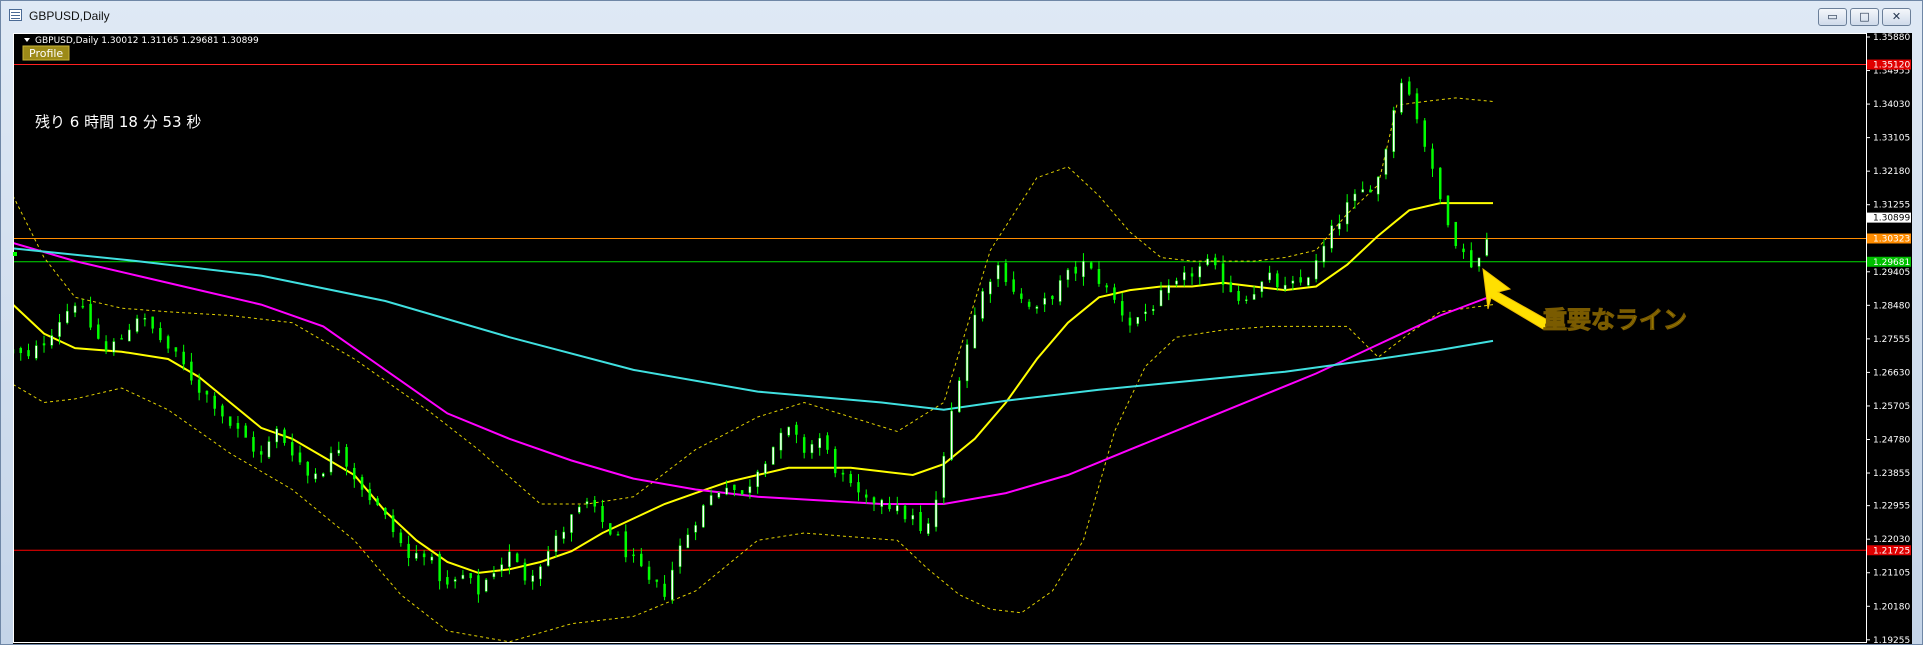  What do you see at coordinates (1832, 17) in the screenshot?
I see `minimize-button: ▭` at bounding box center [1832, 17].